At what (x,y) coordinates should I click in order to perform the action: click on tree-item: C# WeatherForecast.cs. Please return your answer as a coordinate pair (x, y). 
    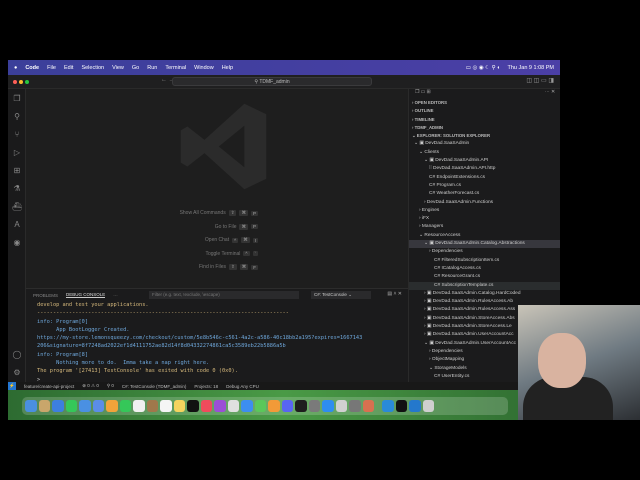
    Looking at the image, I should click on (484, 194).